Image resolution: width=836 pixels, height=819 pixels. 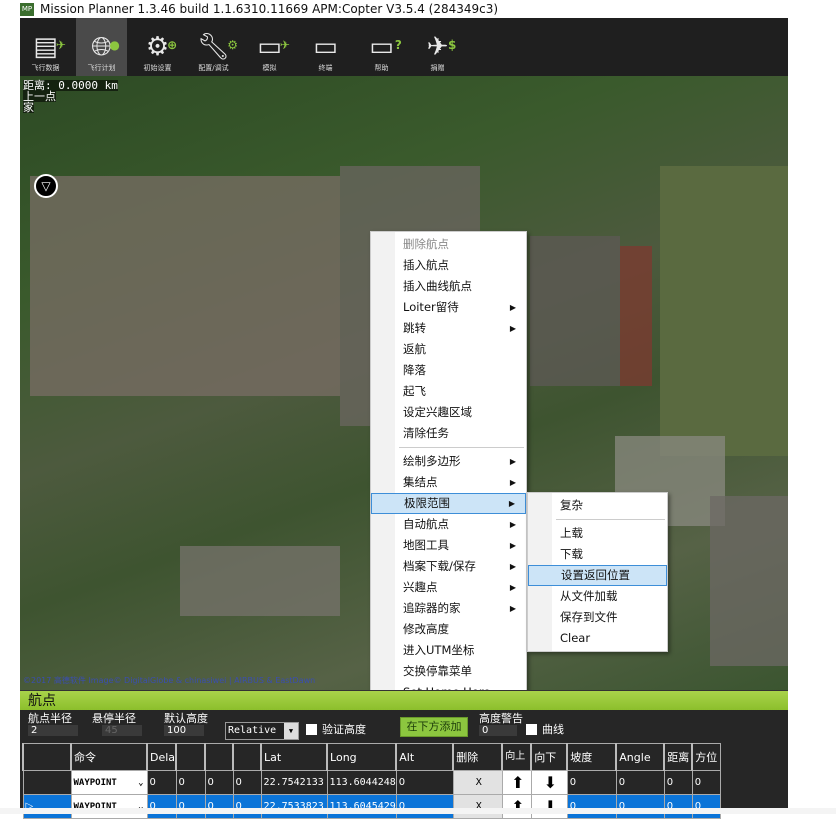 What do you see at coordinates (448, 545) in the screenshot?
I see `menu-map-tools: 地图工具 ▶` at bounding box center [448, 545].